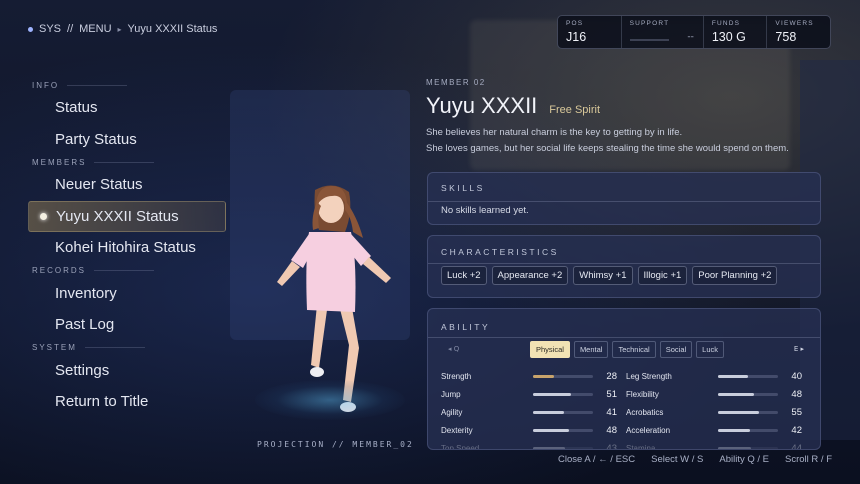  Describe the element at coordinates (735, 275) in the screenshot. I see `trait-tag: Poor Planning +2` at that location.